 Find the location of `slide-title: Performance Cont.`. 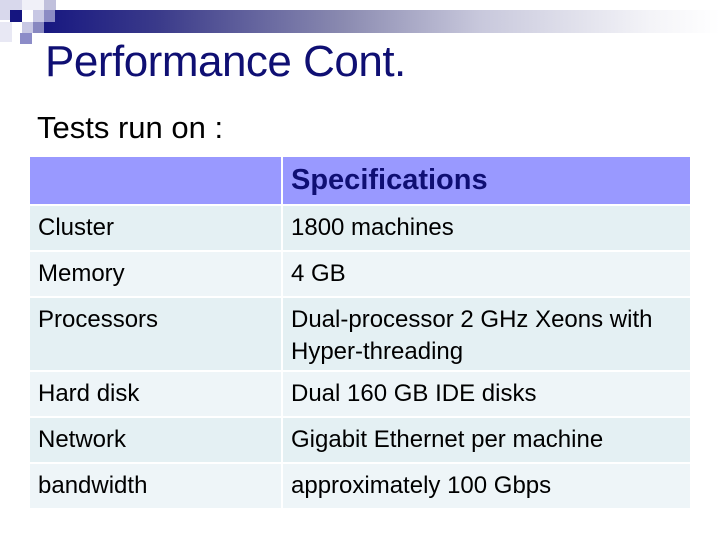

slide-title: Performance Cont. is located at coordinates (225, 61).